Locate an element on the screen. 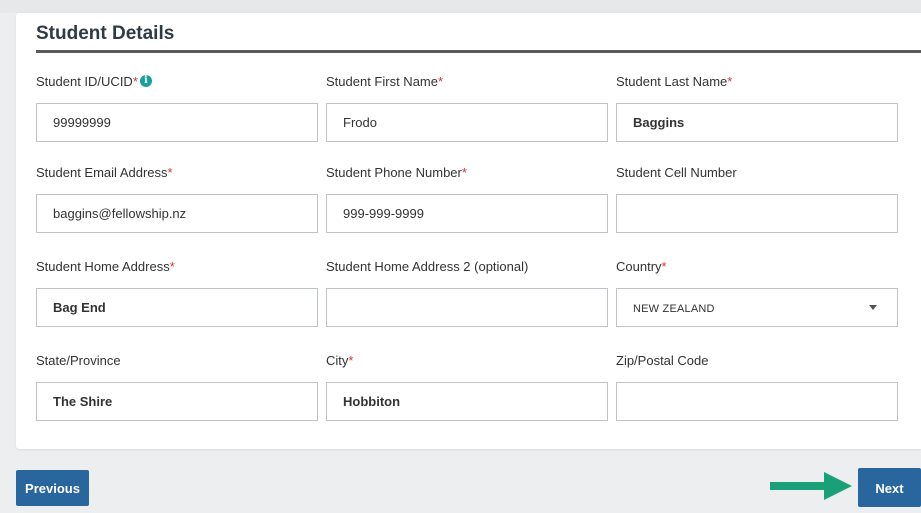 The image size is (921, 513). field-label: Student First Name* is located at coordinates (385, 81).